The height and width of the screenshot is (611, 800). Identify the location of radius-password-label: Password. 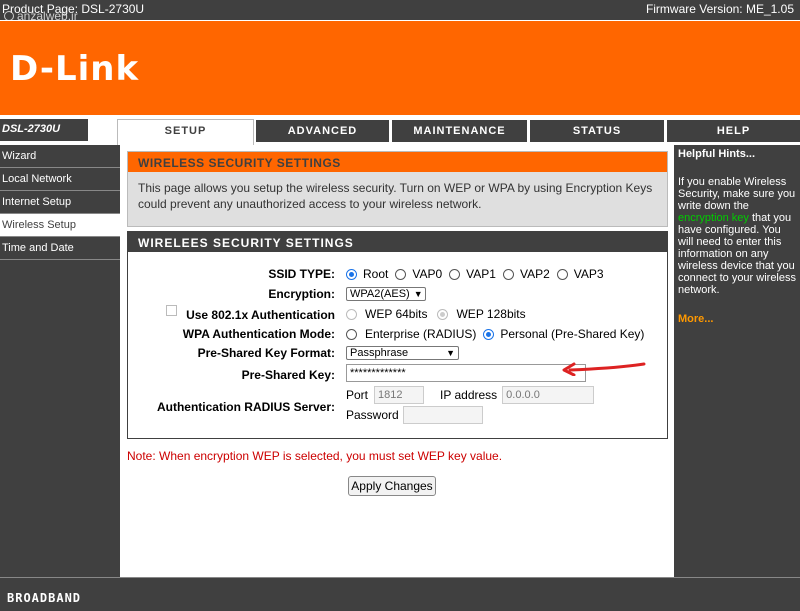
(372, 415).